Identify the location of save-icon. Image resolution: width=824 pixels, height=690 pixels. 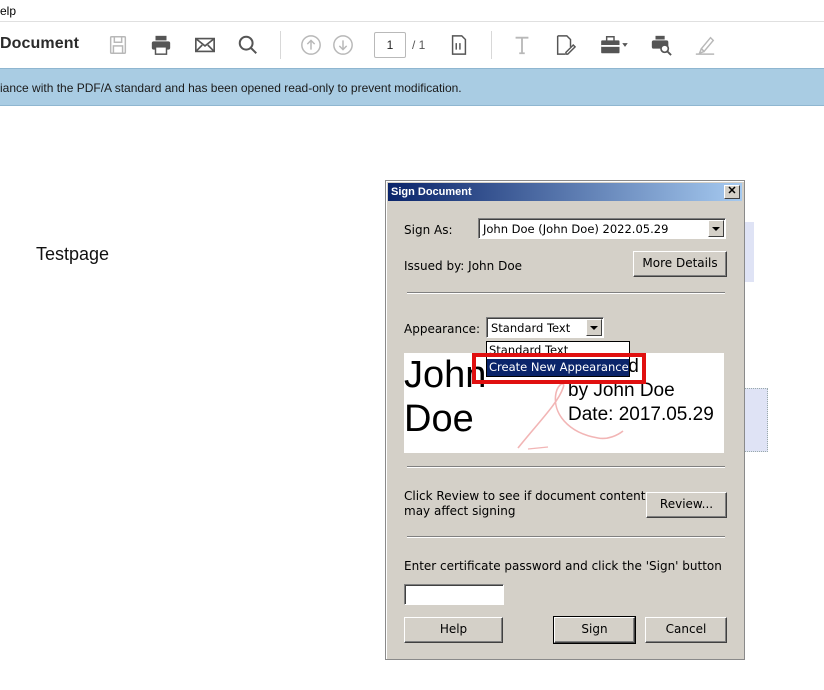
(118, 45).